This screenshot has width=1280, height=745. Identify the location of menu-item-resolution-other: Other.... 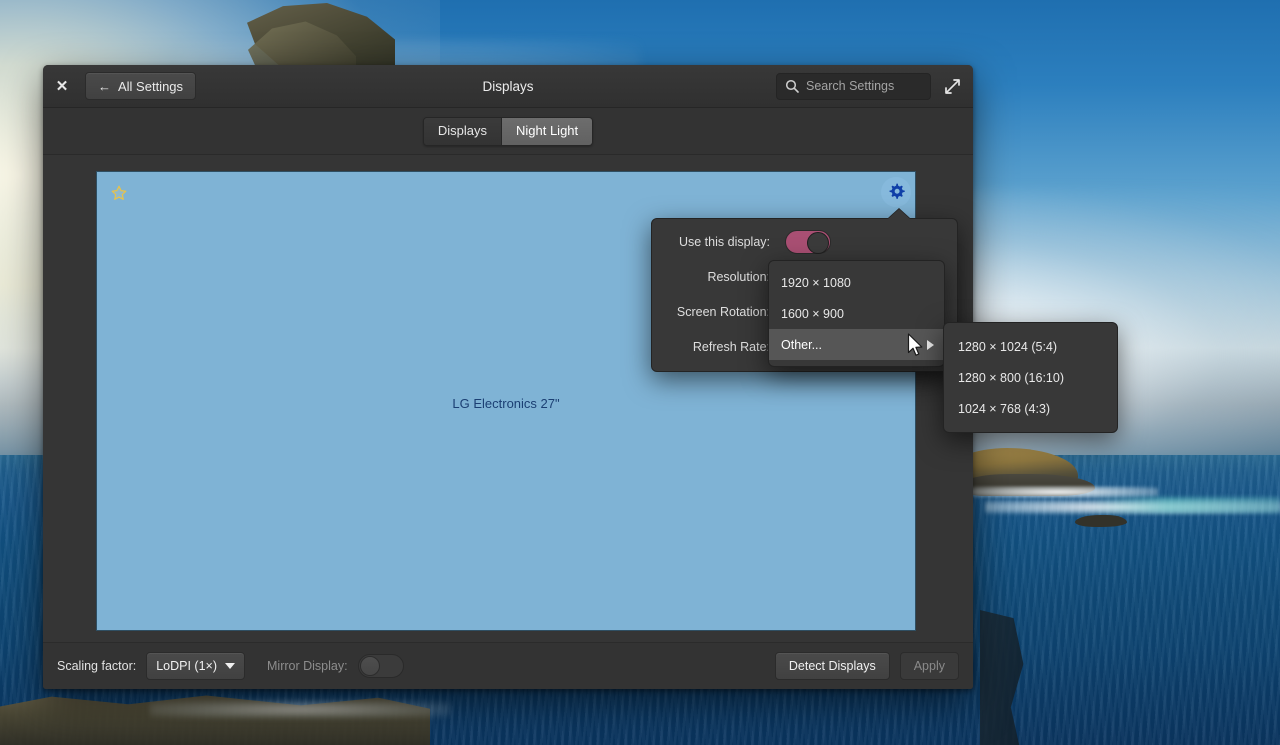
(856, 344).